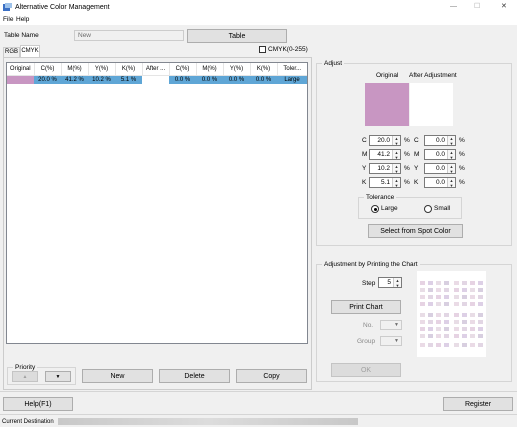 Image resolution: width=517 pixels, height=427 pixels. I want to click on chart-preview, so click(451, 314).